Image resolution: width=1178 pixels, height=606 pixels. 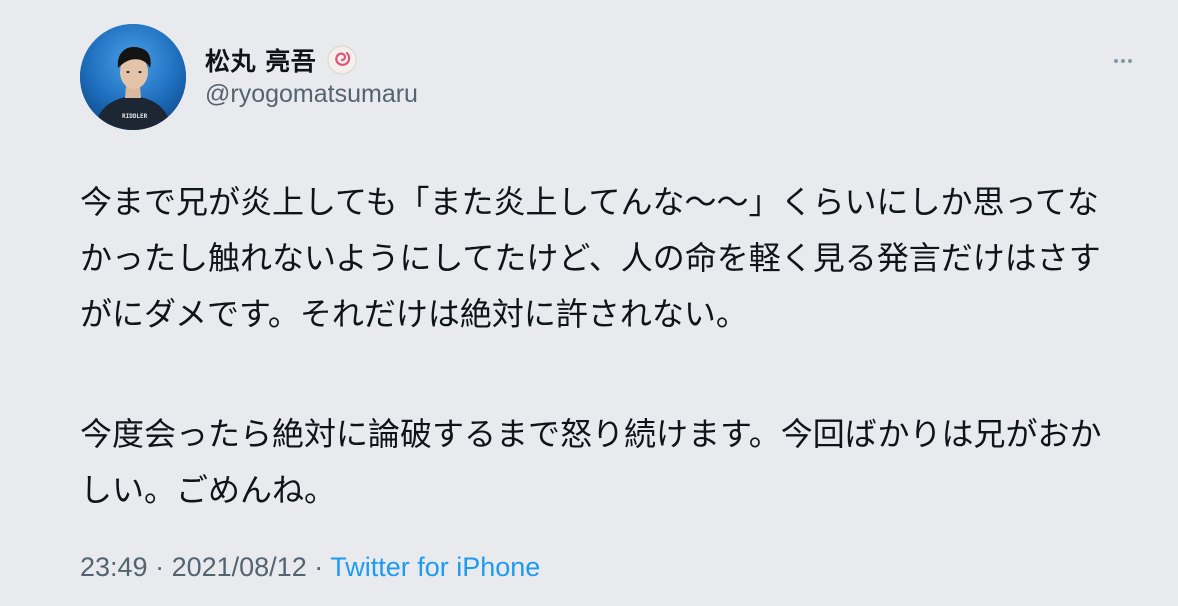 I want to click on more-icon, so click(x=1123, y=61).